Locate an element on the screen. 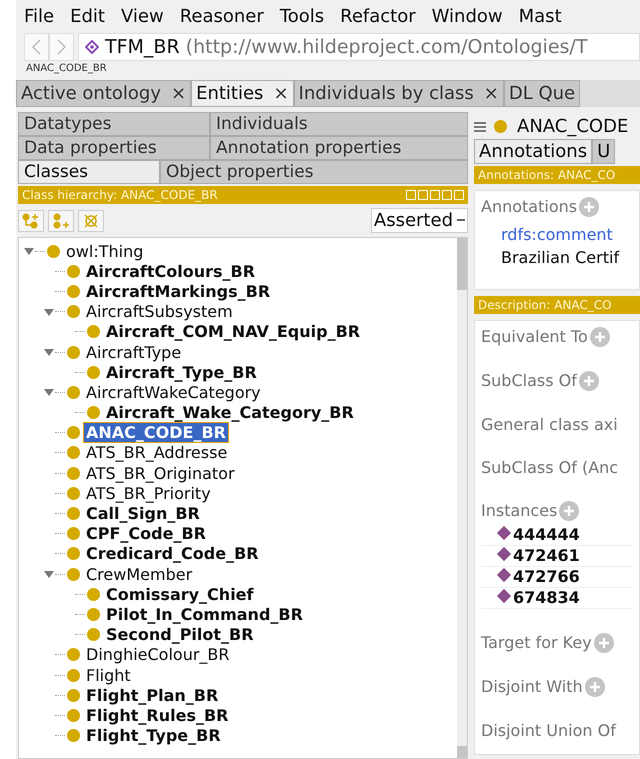 This screenshot has width=640, height=759. add-subclass-icon is located at coordinates (31, 220).